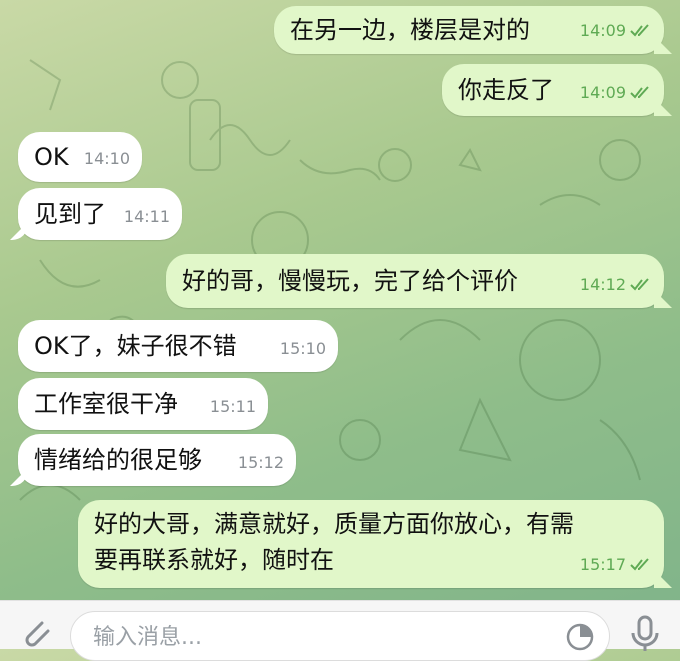 The image size is (680, 661). What do you see at coordinates (51, 157) in the screenshot?
I see `message-text: OK` at bounding box center [51, 157].